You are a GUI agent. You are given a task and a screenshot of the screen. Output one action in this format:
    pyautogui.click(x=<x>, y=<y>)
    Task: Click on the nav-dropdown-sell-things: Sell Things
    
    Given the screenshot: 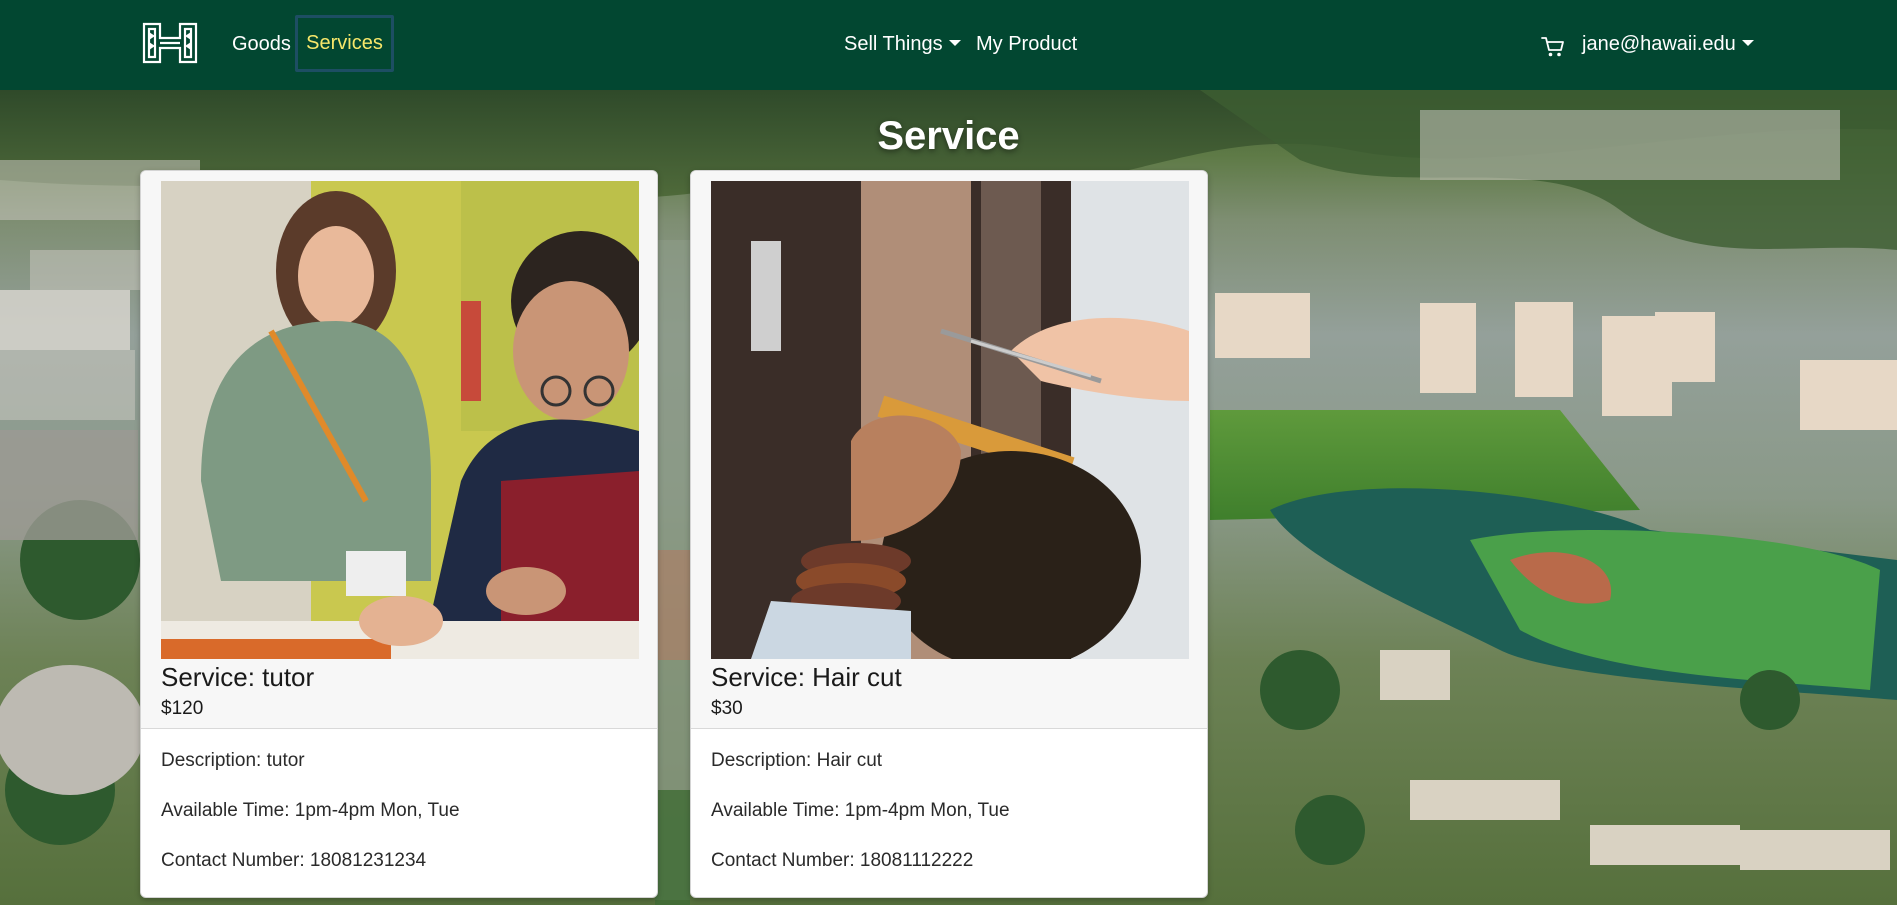 What is the action you would take?
    pyautogui.click(x=902, y=44)
    